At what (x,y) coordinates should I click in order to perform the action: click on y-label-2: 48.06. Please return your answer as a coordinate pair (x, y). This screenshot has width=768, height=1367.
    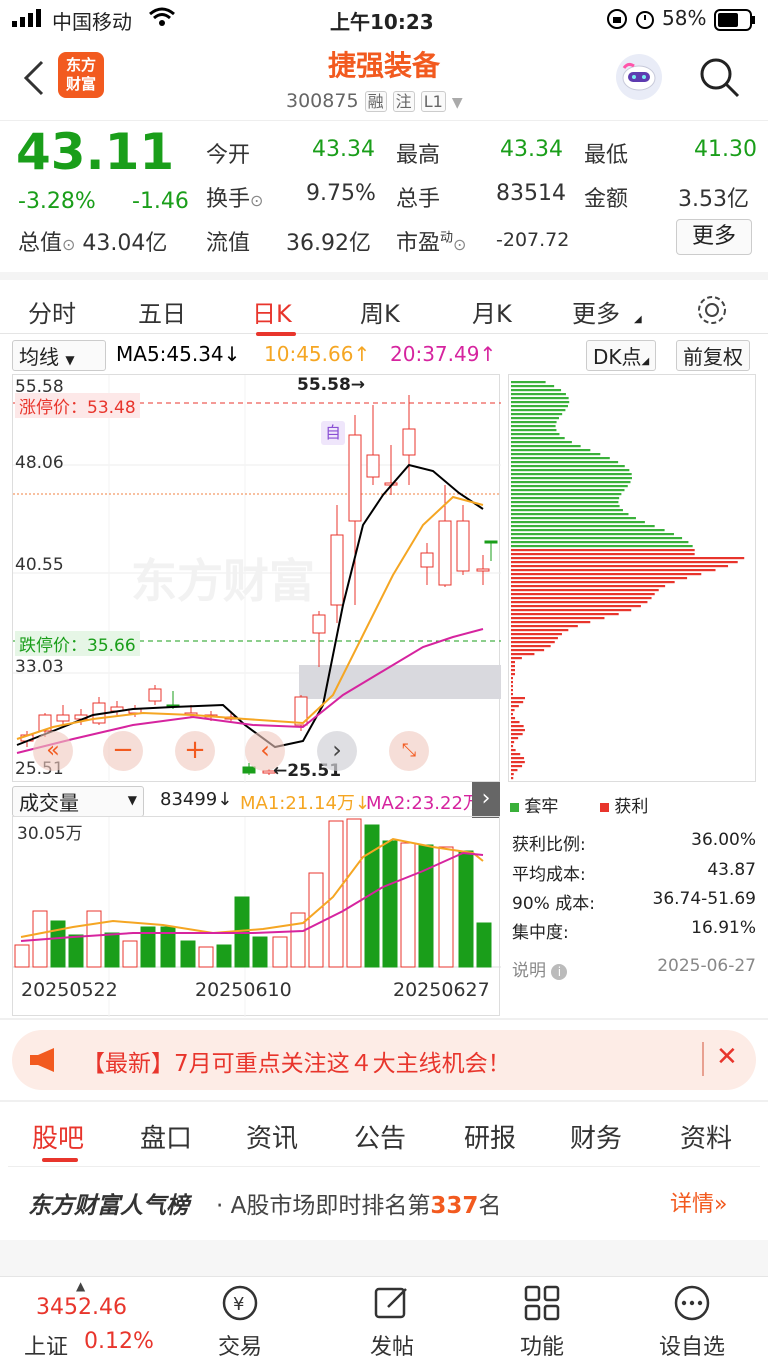
    Looking at the image, I should click on (39, 463).